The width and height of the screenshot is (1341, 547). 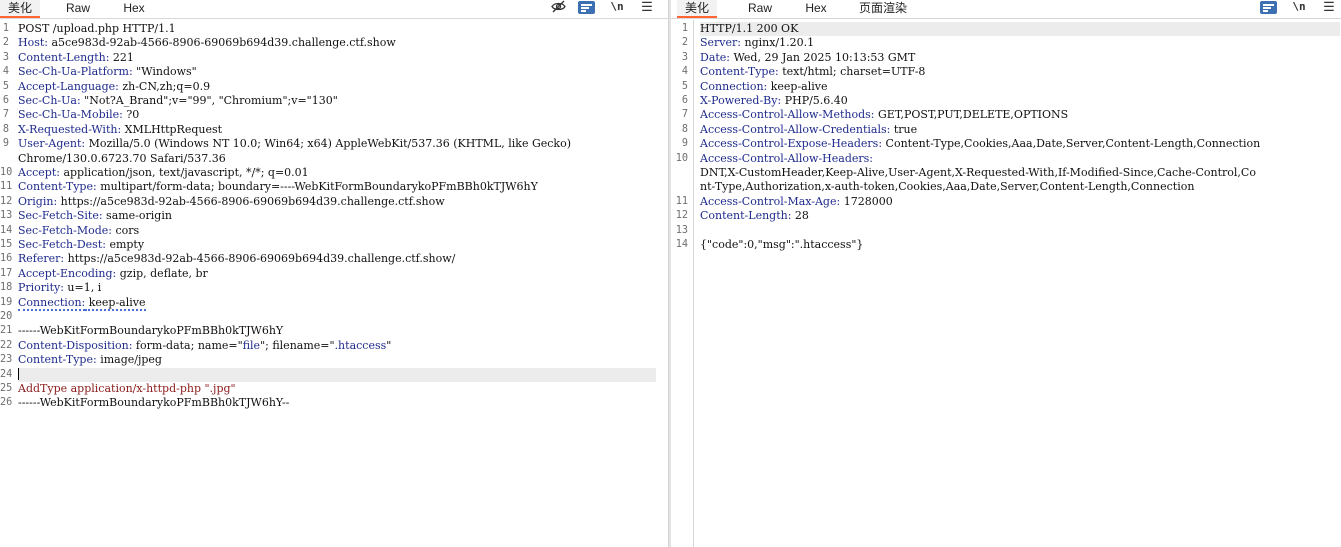 What do you see at coordinates (814, 100) in the screenshot?
I see `header-value: PHP/5.6.40` at bounding box center [814, 100].